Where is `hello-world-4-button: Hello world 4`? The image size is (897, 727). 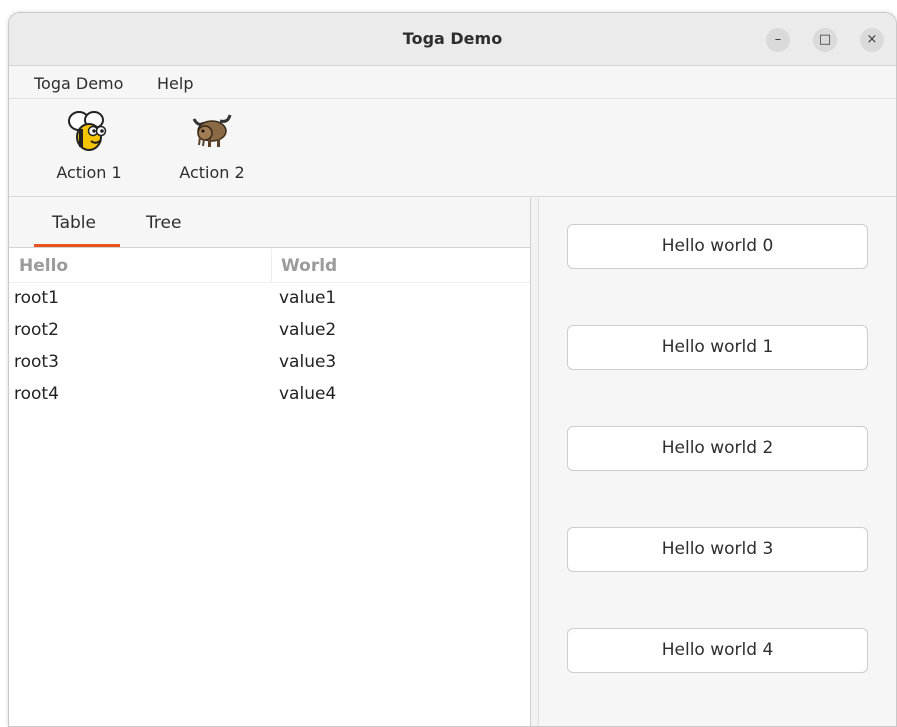 hello-world-4-button: Hello world 4 is located at coordinates (717, 650).